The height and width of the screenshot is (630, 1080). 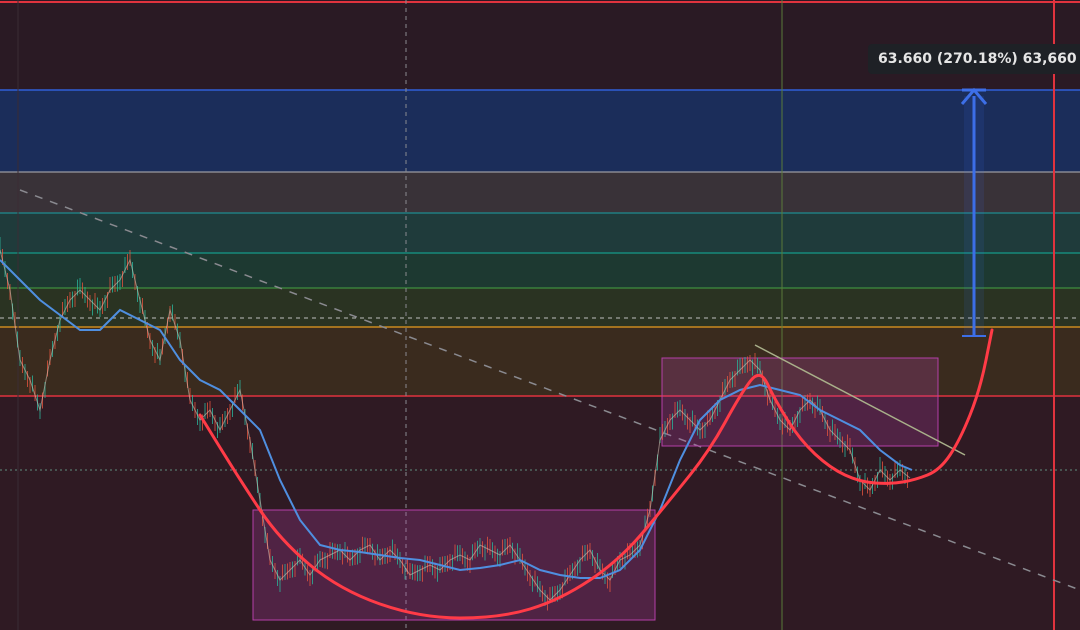 I want to click on measure-readout-label: 63.660 (270.18%) 63,660, so click(x=974, y=59).